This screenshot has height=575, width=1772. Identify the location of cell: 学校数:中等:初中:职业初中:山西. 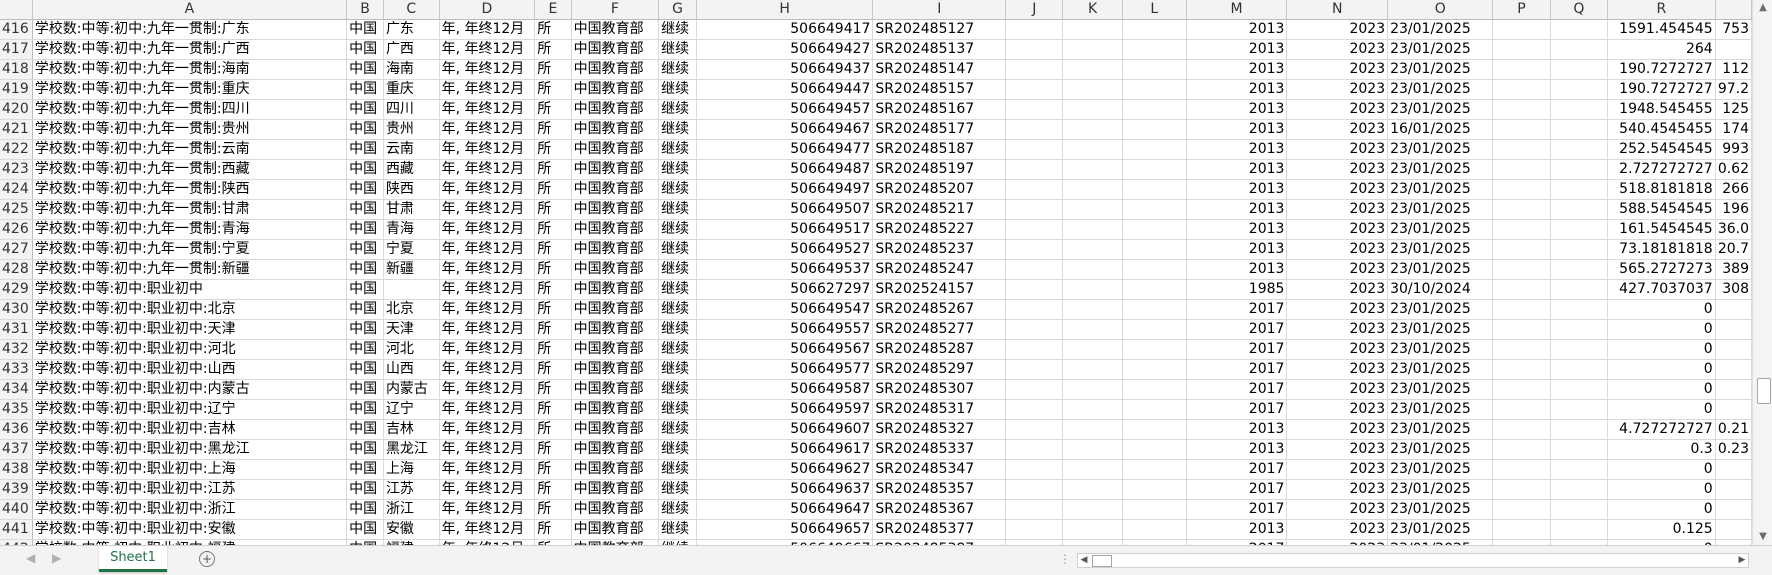
(190, 369).